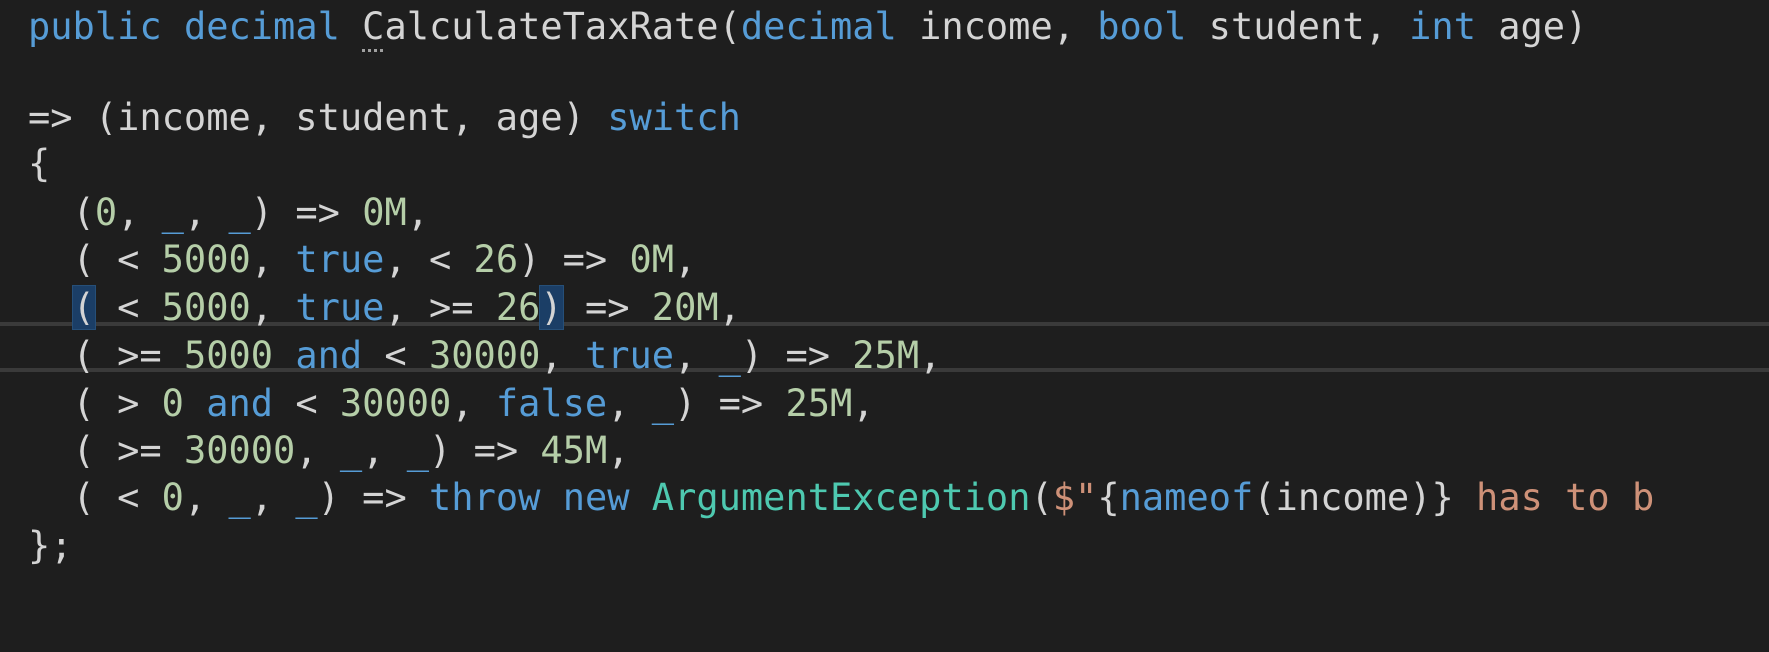 Image resolution: width=1769 pixels, height=652 pixels. Describe the element at coordinates (562, 26) in the screenshot. I see `token-default: alculateTaxRate(` at that location.